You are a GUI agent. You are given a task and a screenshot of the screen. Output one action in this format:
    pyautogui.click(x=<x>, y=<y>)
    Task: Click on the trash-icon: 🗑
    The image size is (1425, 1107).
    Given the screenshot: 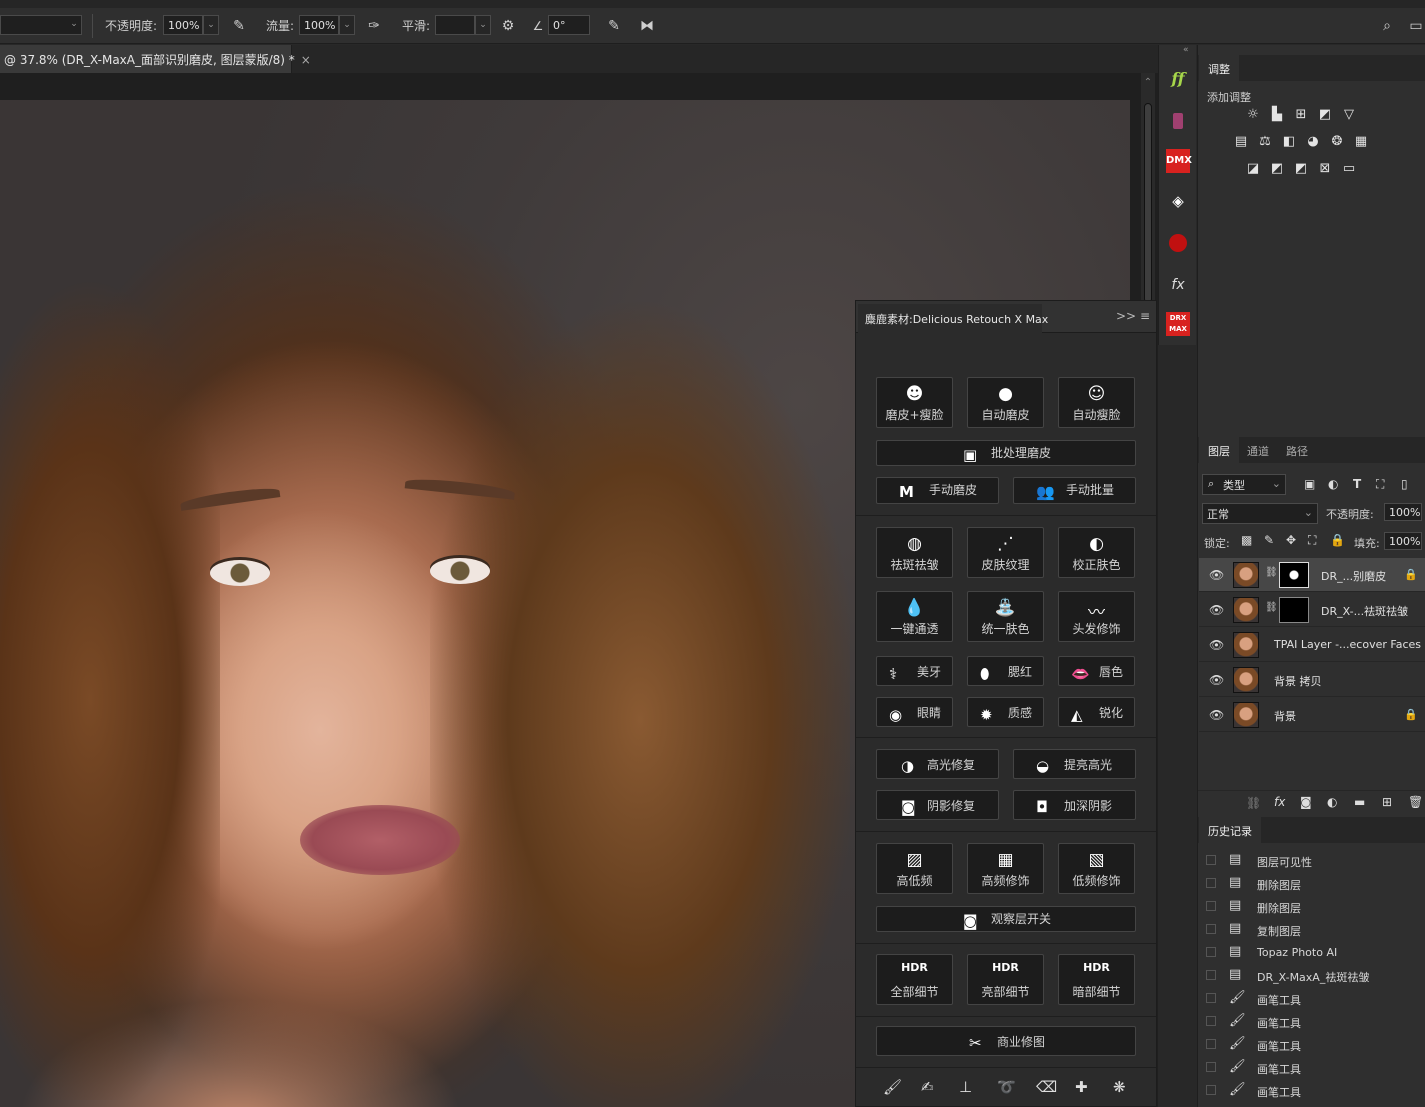 What is the action you would take?
    pyautogui.click(x=1415, y=802)
    